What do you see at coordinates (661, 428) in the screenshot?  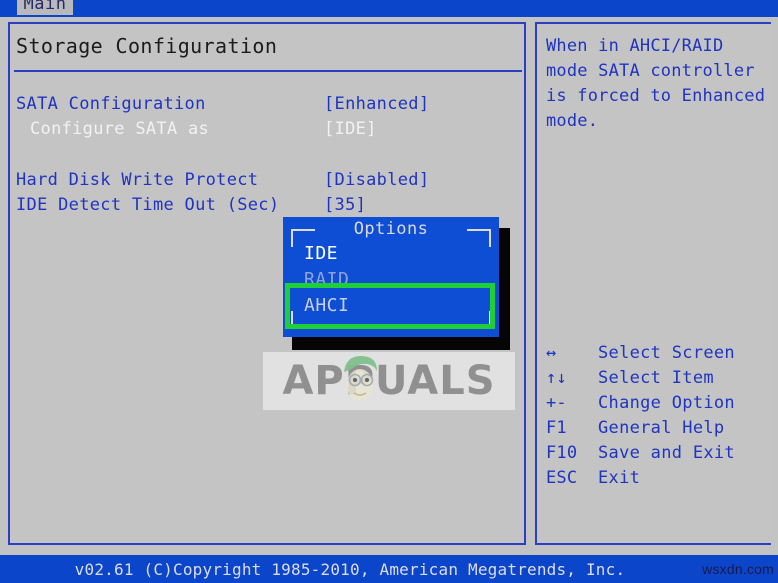 I see `key-legend-action: General Help` at bounding box center [661, 428].